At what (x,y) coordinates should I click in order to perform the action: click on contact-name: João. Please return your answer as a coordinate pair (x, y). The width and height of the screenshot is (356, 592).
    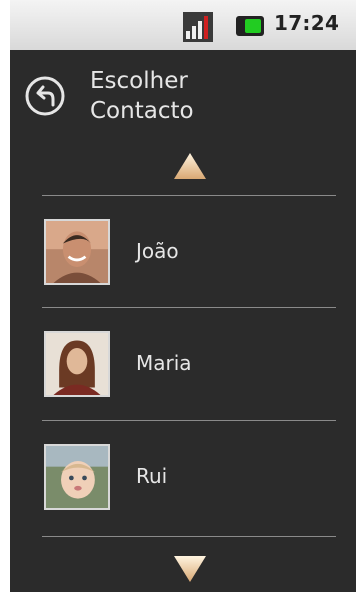
    Looking at the image, I should click on (157, 251).